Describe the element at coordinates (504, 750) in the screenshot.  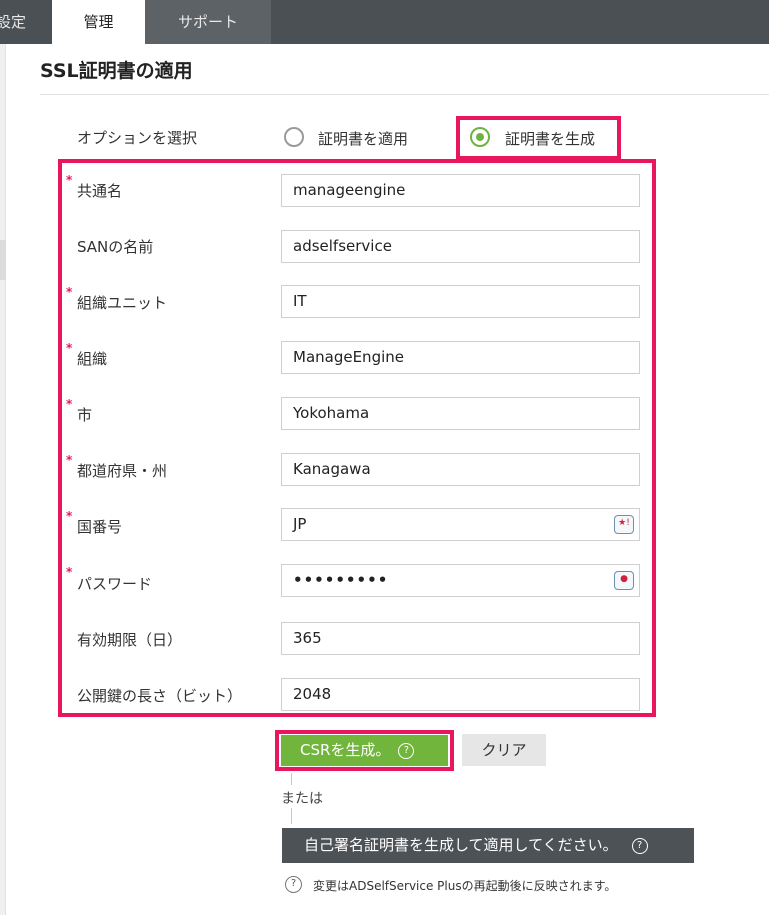
I see `clear-button: クリア` at that location.